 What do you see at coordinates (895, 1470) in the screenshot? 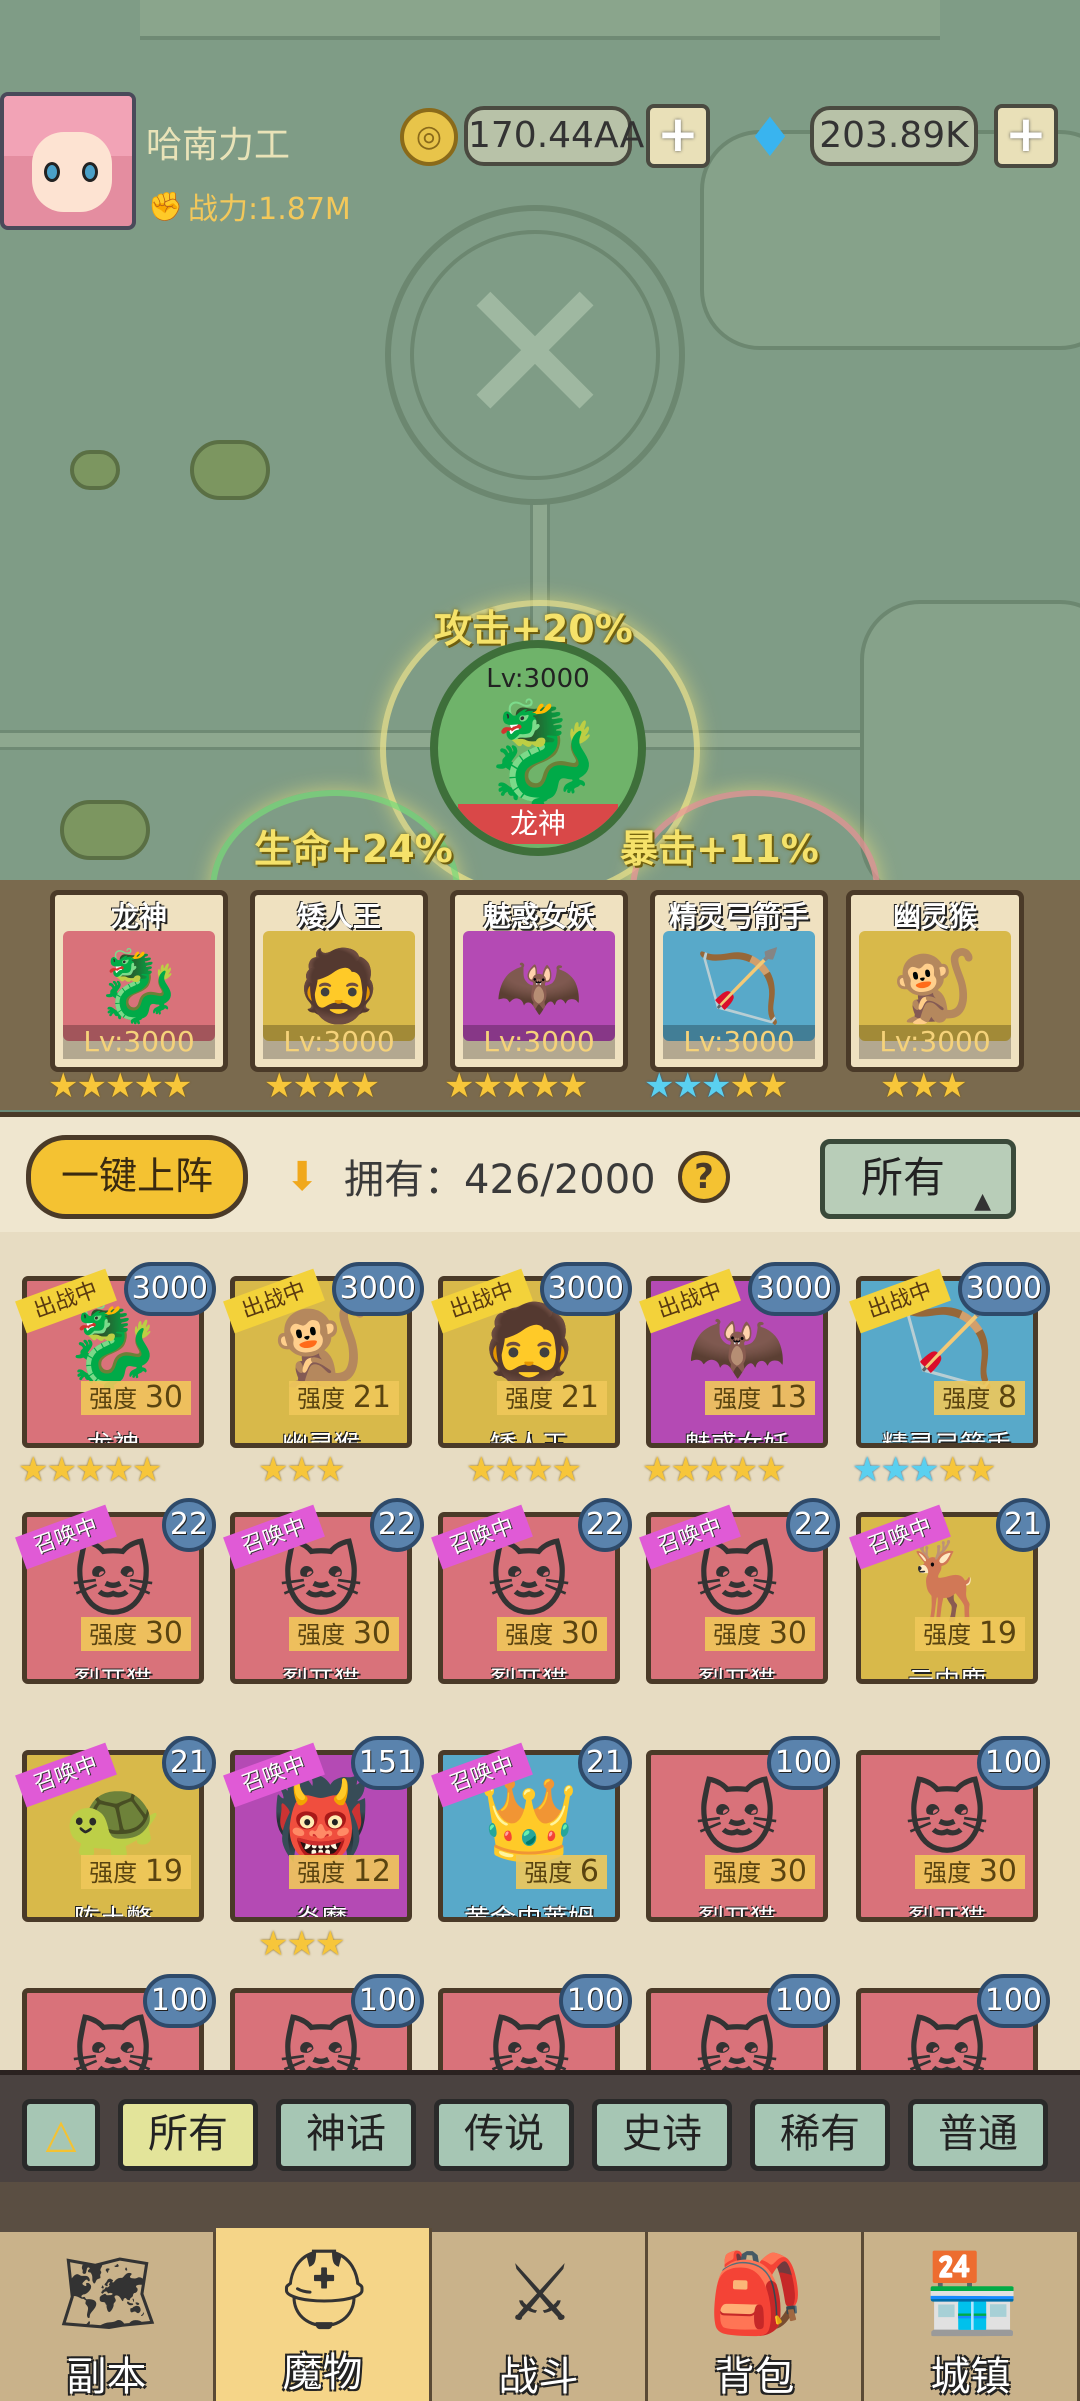
I see `blue-stars: ★★★` at bounding box center [895, 1470].